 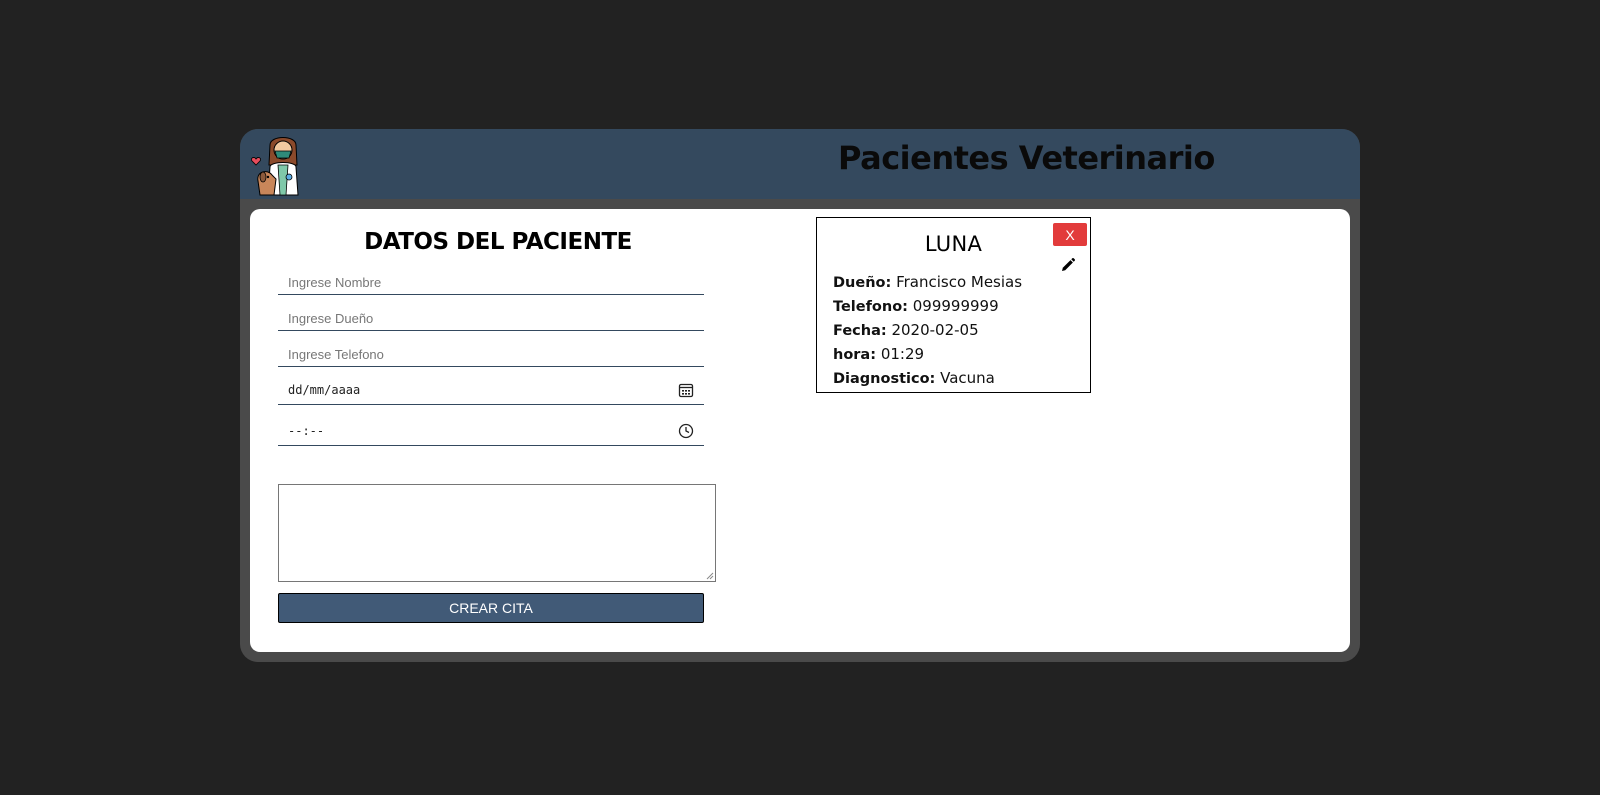 What do you see at coordinates (710, 576) in the screenshot?
I see `resize-grip-icon` at bounding box center [710, 576].